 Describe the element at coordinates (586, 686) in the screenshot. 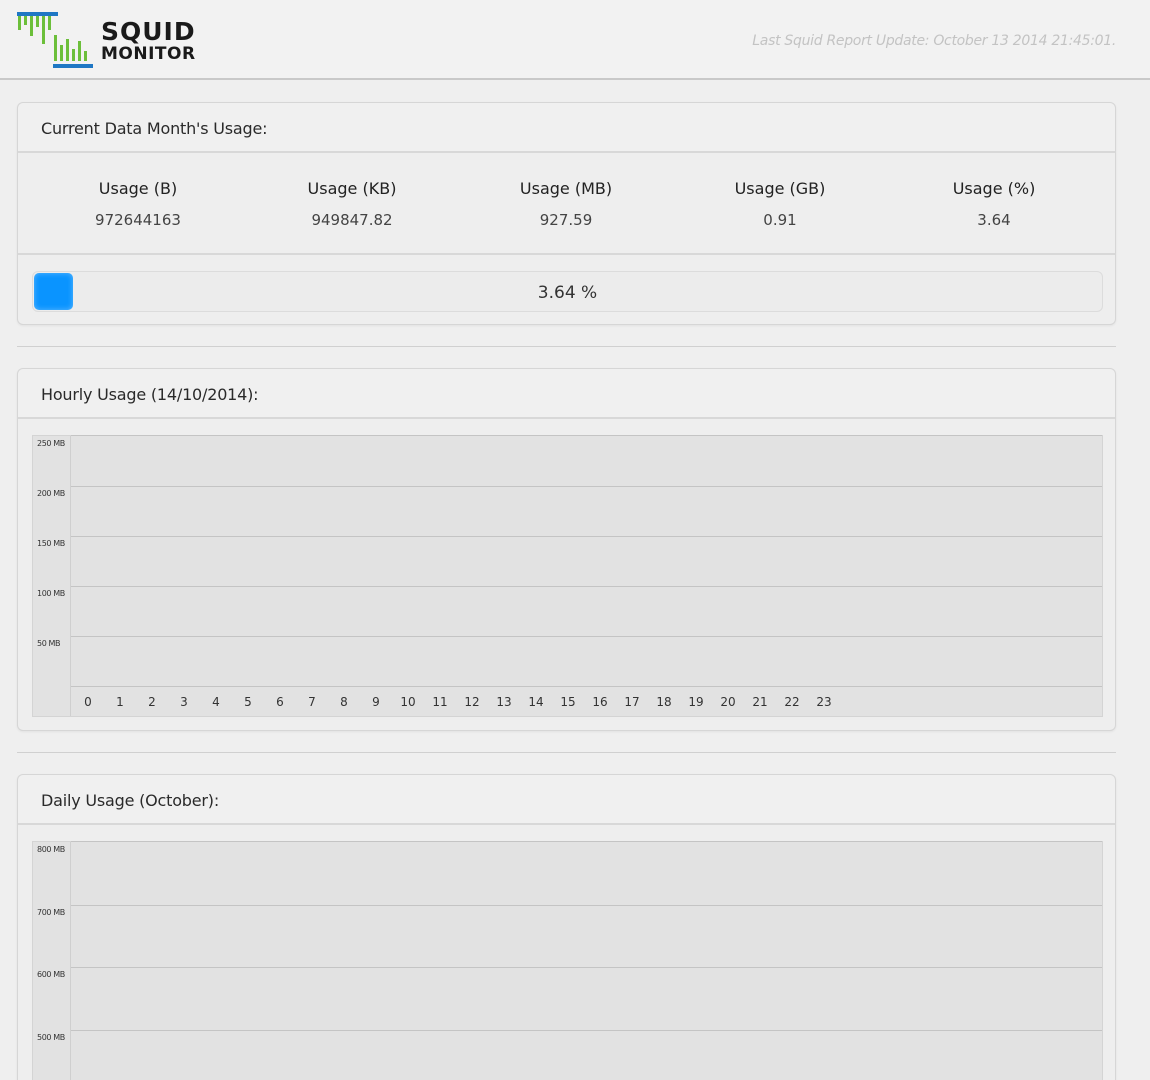

I see `x-axis-line` at that location.